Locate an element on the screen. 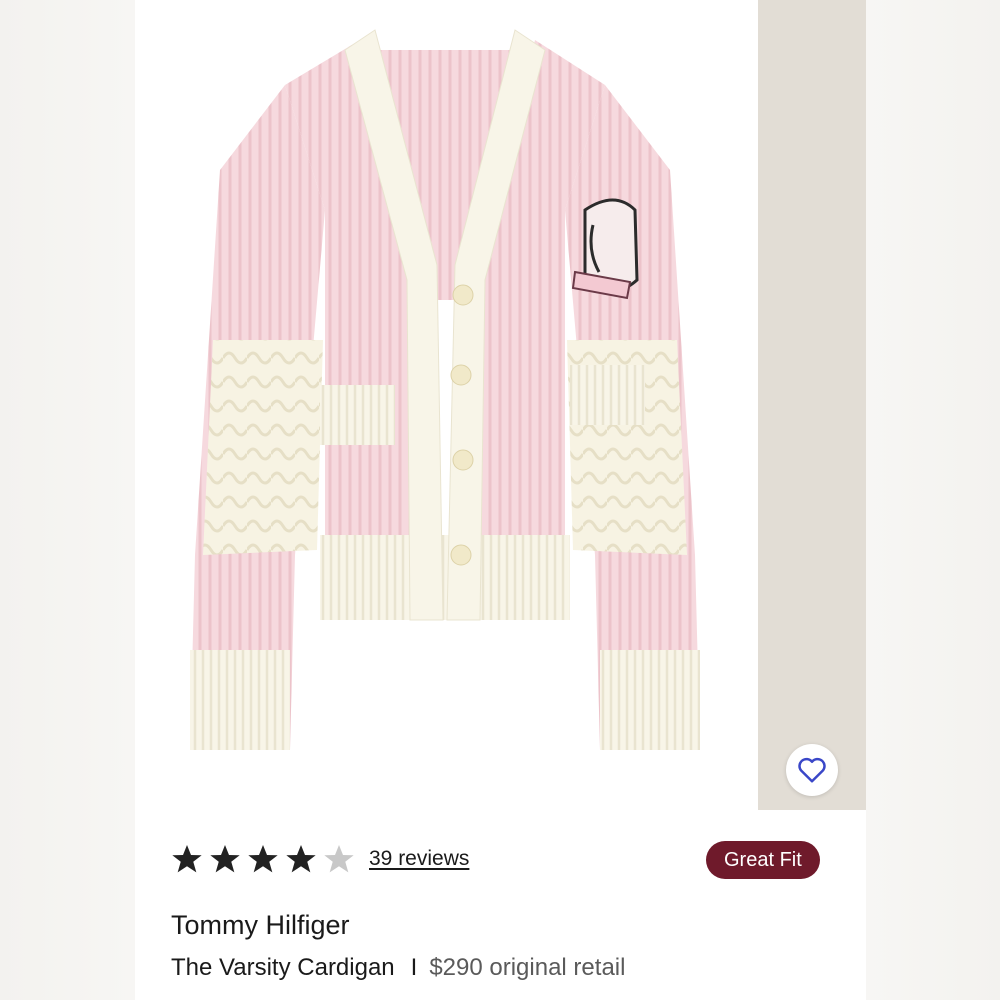 This screenshot has height=1000, width=1000. background-left is located at coordinates (67, 500).